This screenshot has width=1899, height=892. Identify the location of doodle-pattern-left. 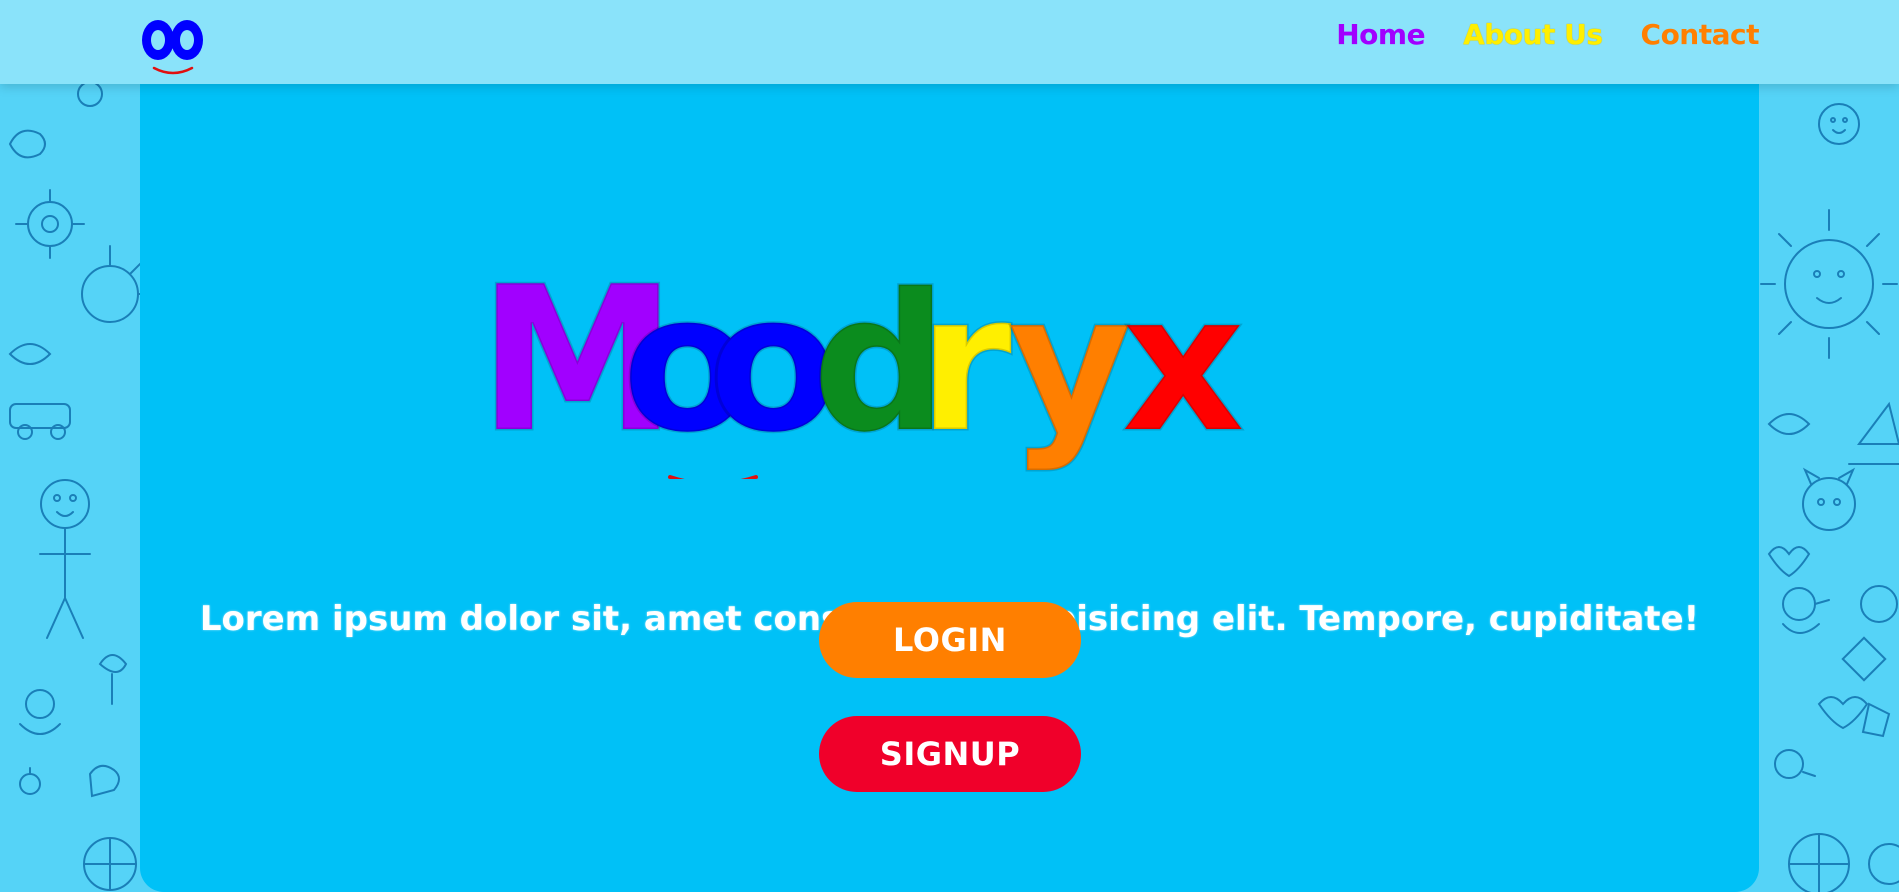
(70, 488).